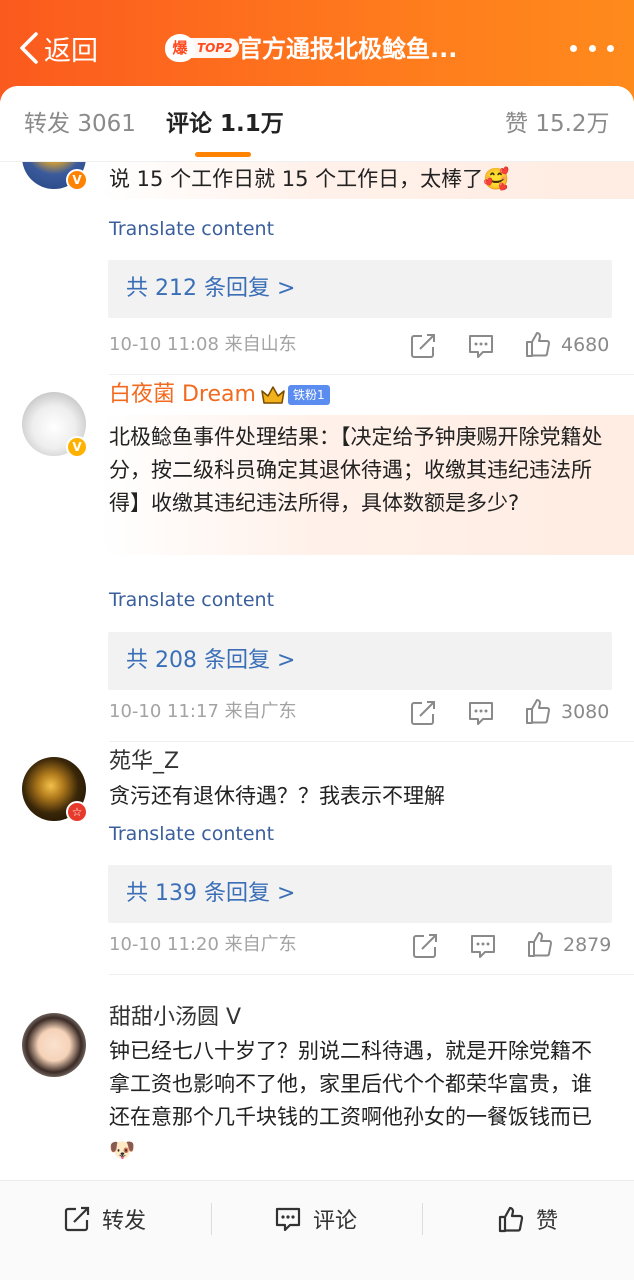 Image resolution: width=634 pixels, height=1280 pixels. I want to click on username: 苑华_Z, so click(144, 762).